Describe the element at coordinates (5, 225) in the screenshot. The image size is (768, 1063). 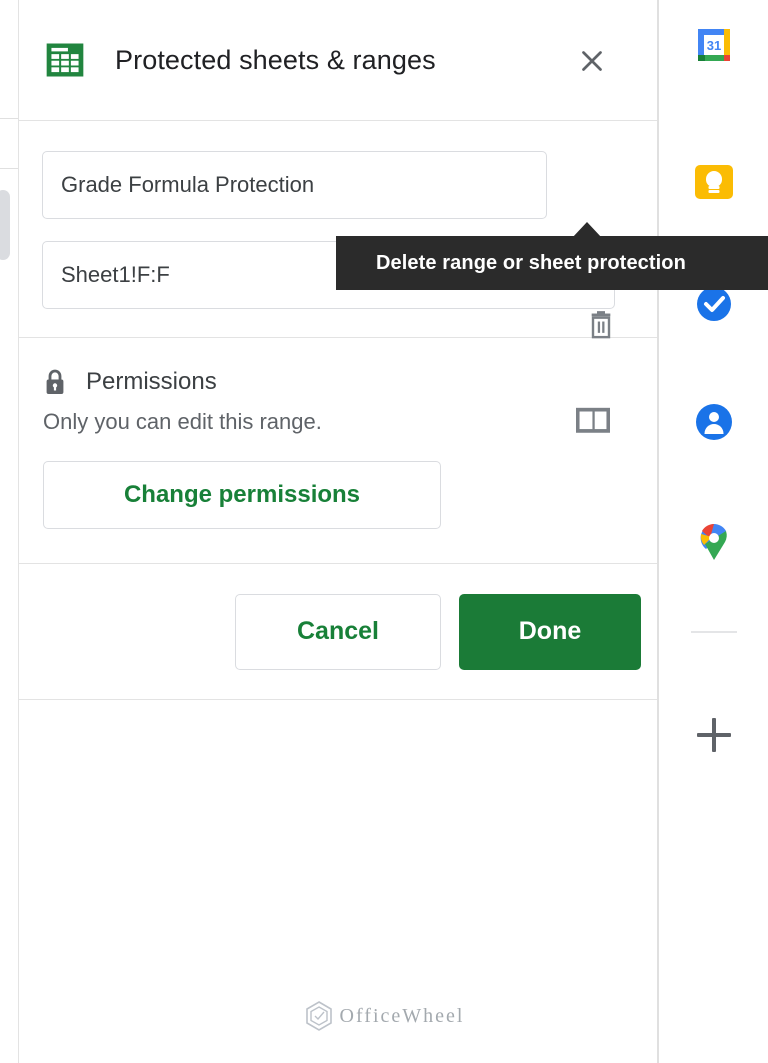
I see `scrollbar-handle` at that location.